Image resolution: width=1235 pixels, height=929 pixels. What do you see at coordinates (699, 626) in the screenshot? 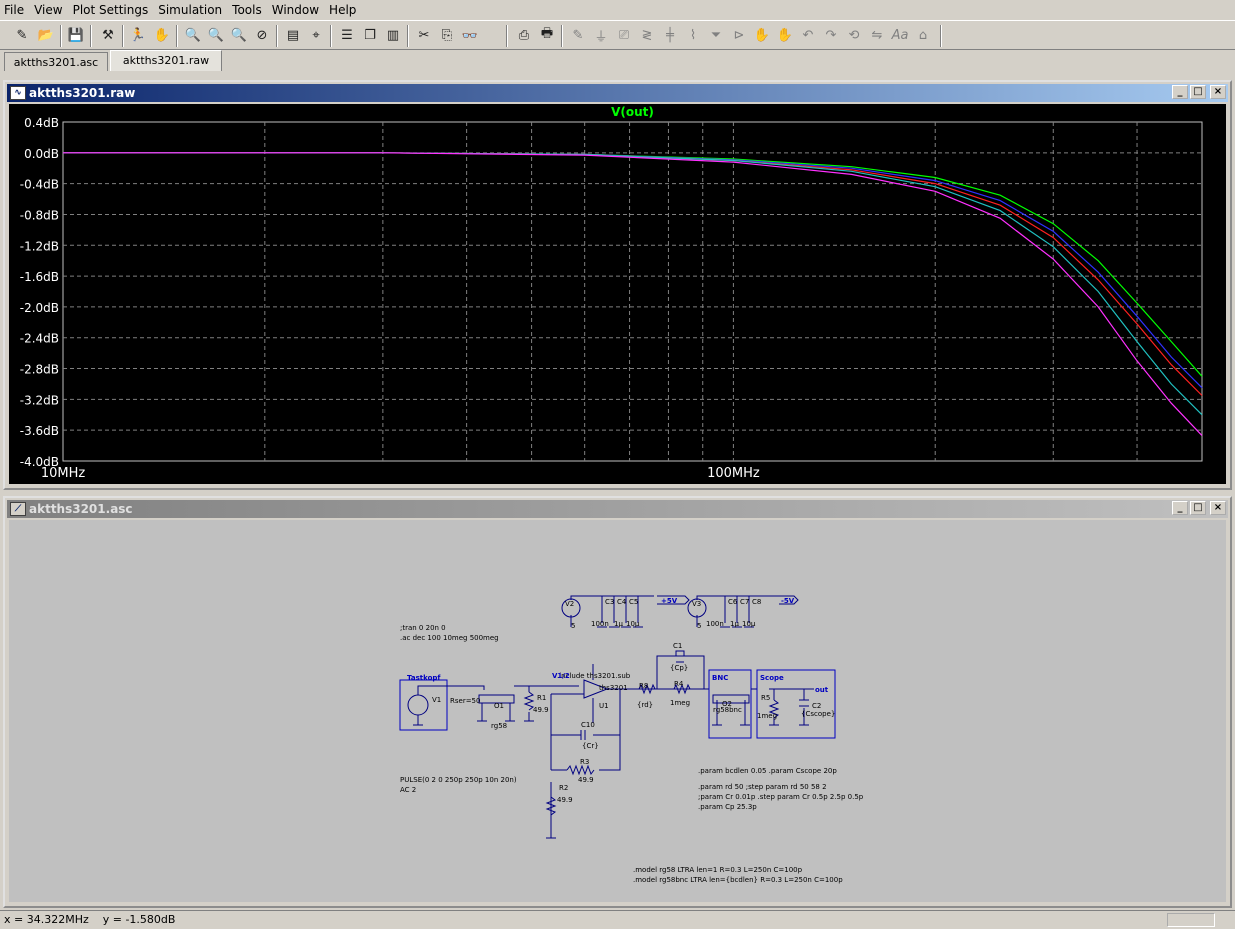
I see `v3-value: 5` at bounding box center [699, 626].